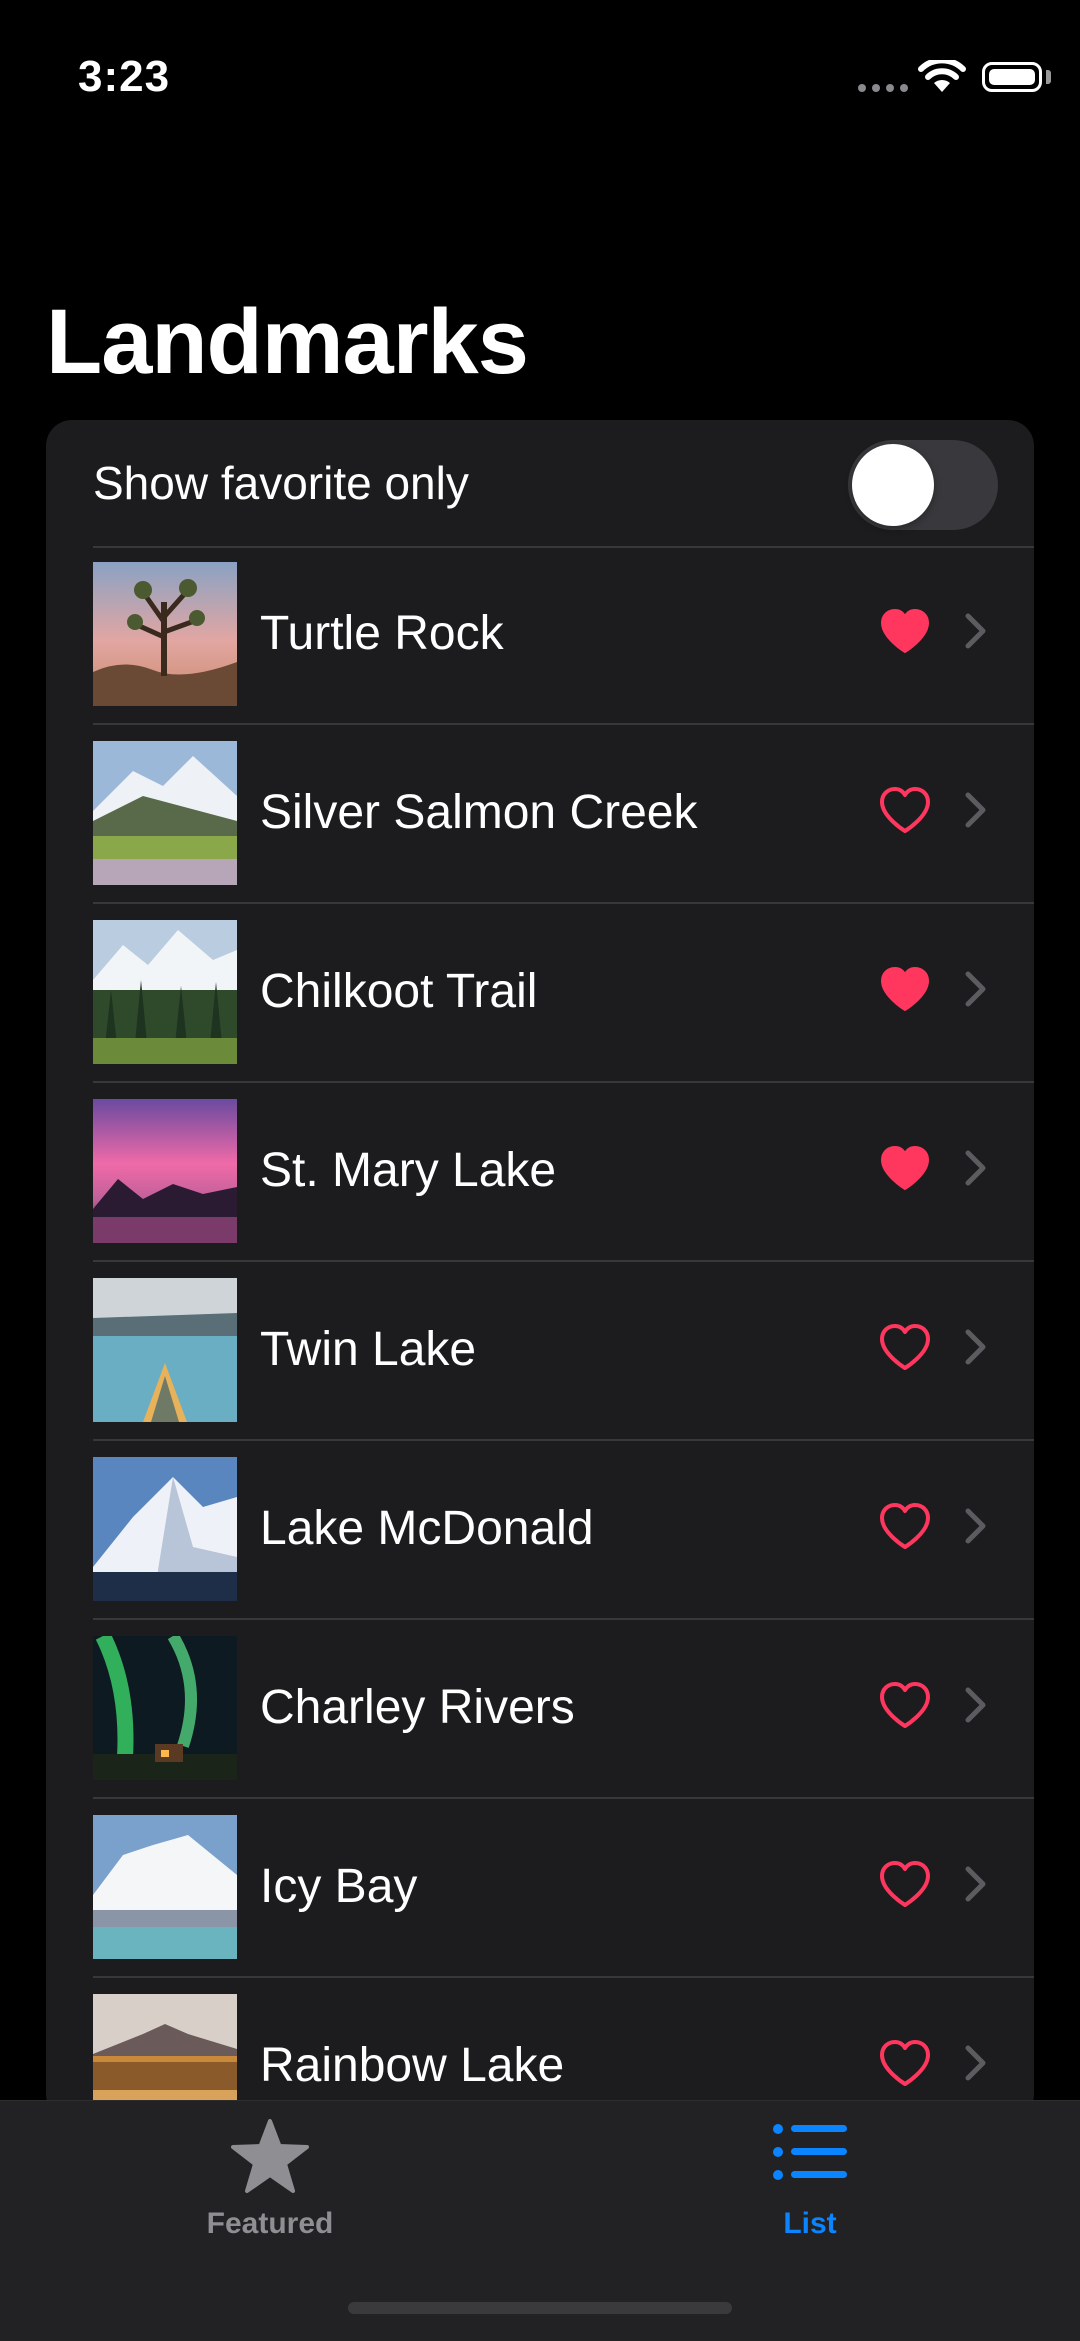 This screenshot has width=1080, height=2341. Describe the element at coordinates (540, 1888) in the screenshot. I see `landmark-row: Icy Bay` at that location.